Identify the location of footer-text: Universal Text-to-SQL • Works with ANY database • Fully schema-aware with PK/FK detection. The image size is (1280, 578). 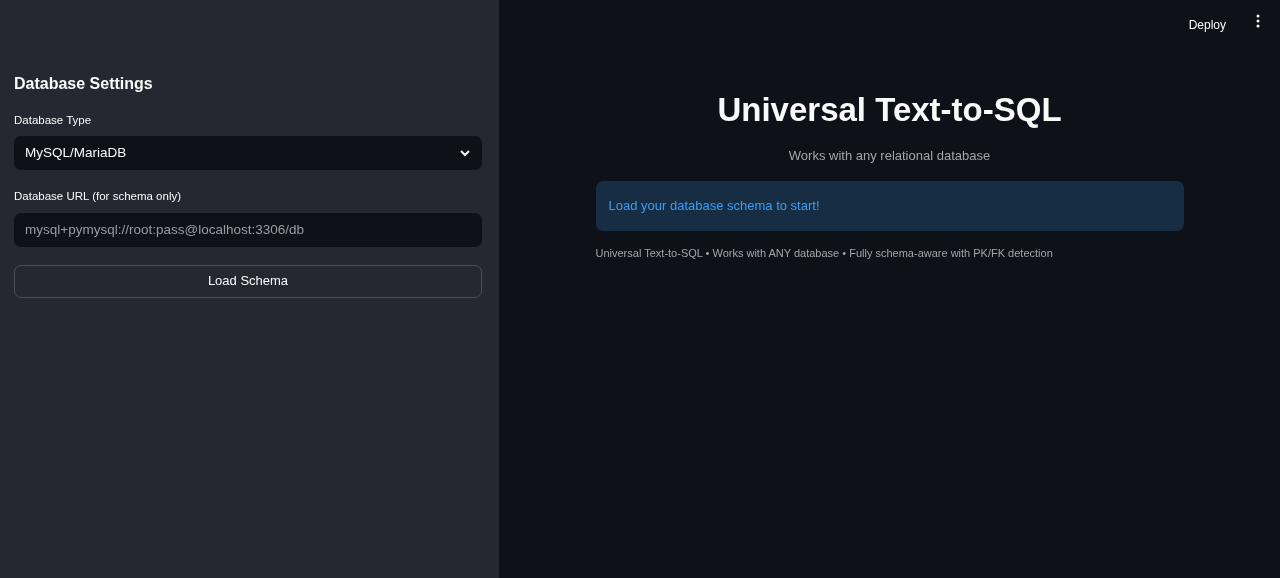
(824, 253).